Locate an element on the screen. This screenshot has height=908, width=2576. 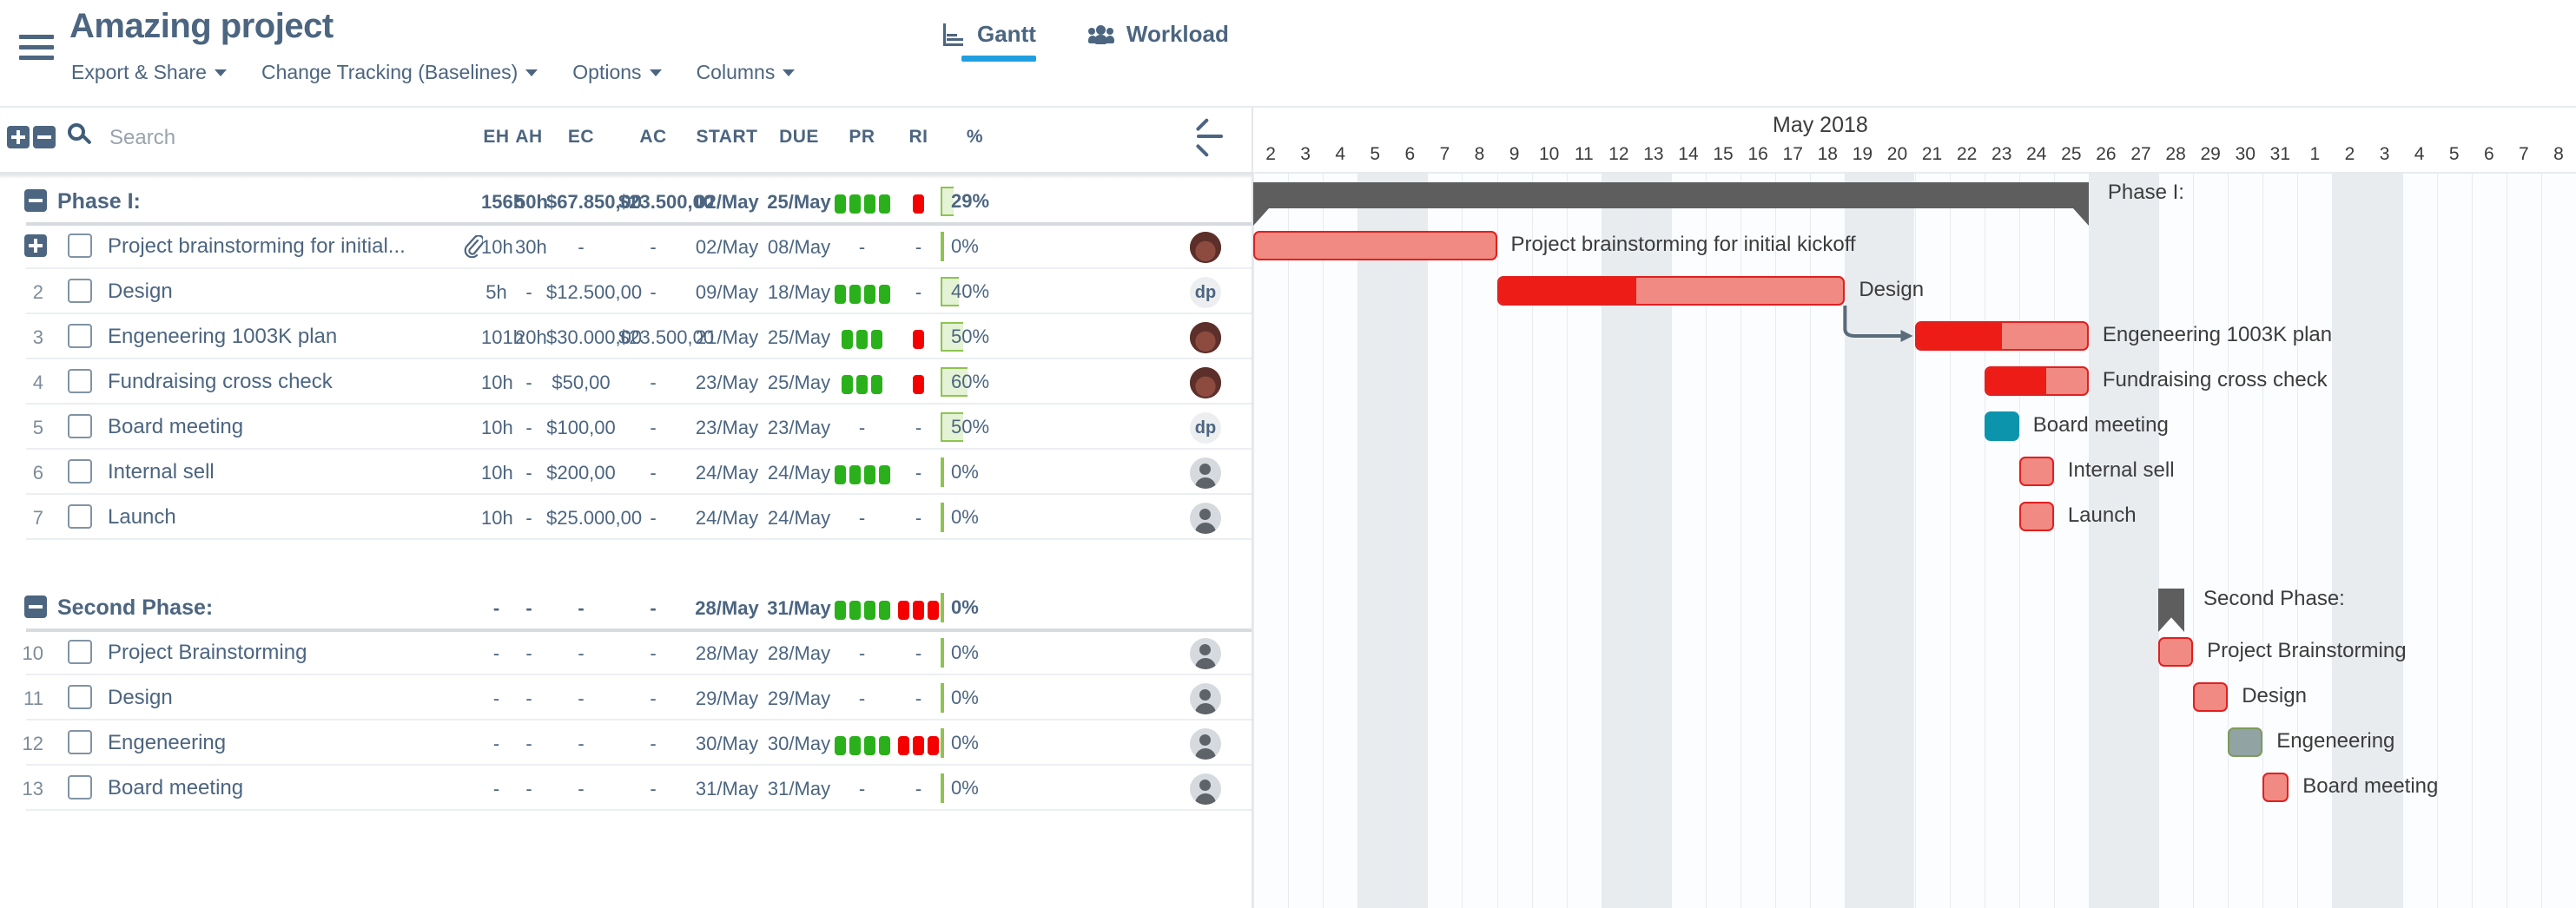
menu-item-change-tracking-baselines: Change Tracking (Baselines) is located at coordinates (407, 72).